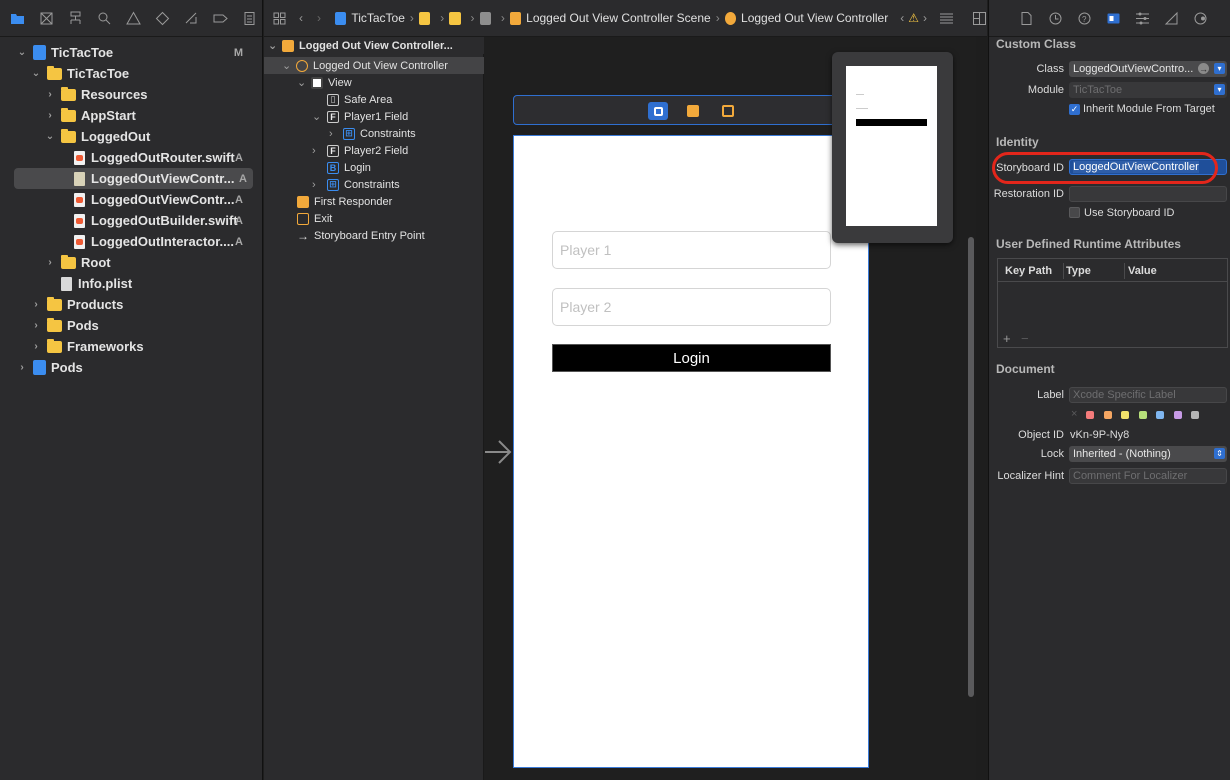 Image resolution: width=1230 pixels, height=780 pixels. Describe the element at coordinates (946, 18) in the screenshot. I see `editor-options-icon` at that location.